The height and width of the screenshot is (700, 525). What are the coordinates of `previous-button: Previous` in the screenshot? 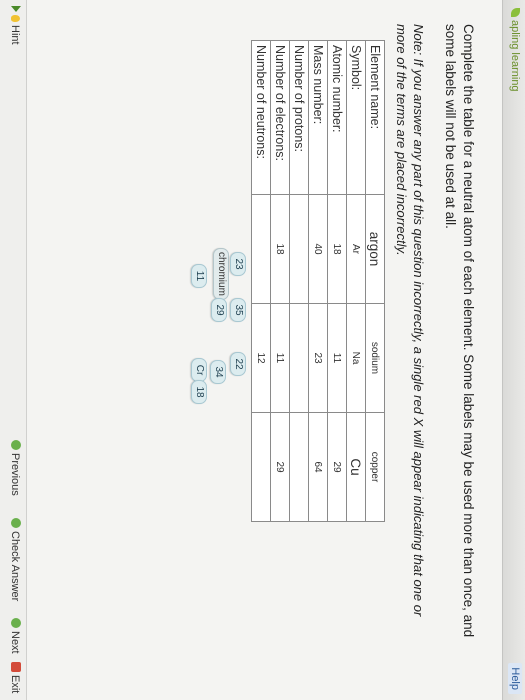 It's located at (15, 468).